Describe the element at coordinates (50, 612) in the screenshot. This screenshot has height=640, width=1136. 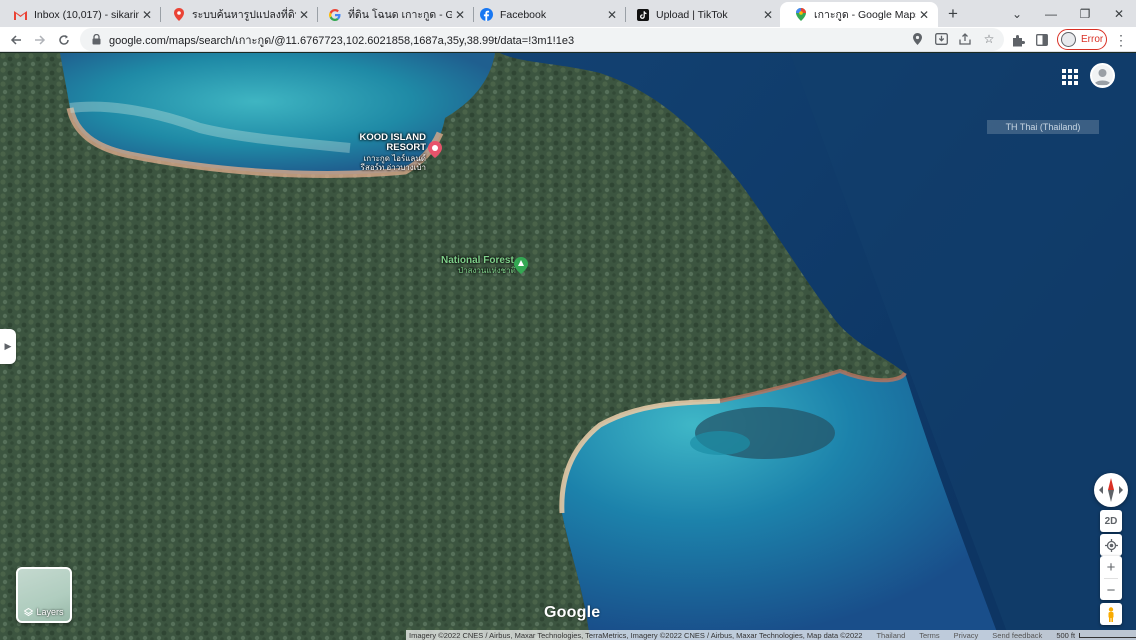
I see `layers-label: Layers` at that location.